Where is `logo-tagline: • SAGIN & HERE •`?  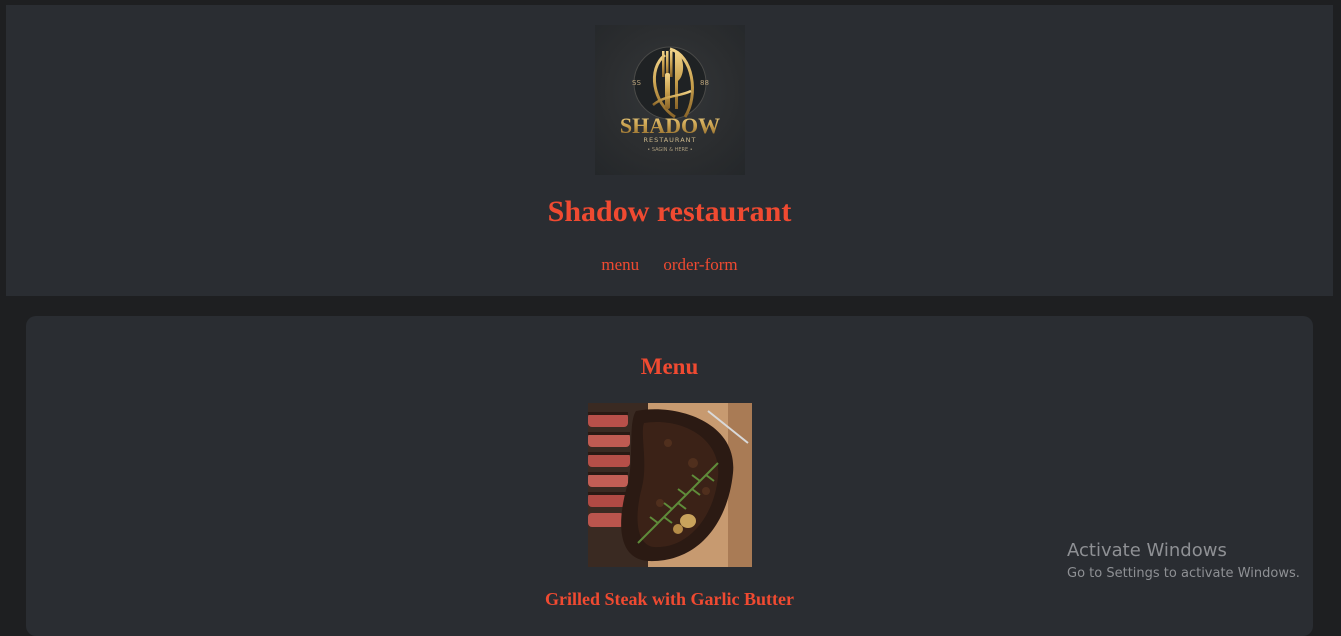 logo-tagline: • SAGIN & HERE • is located at coordinates (669, 150).